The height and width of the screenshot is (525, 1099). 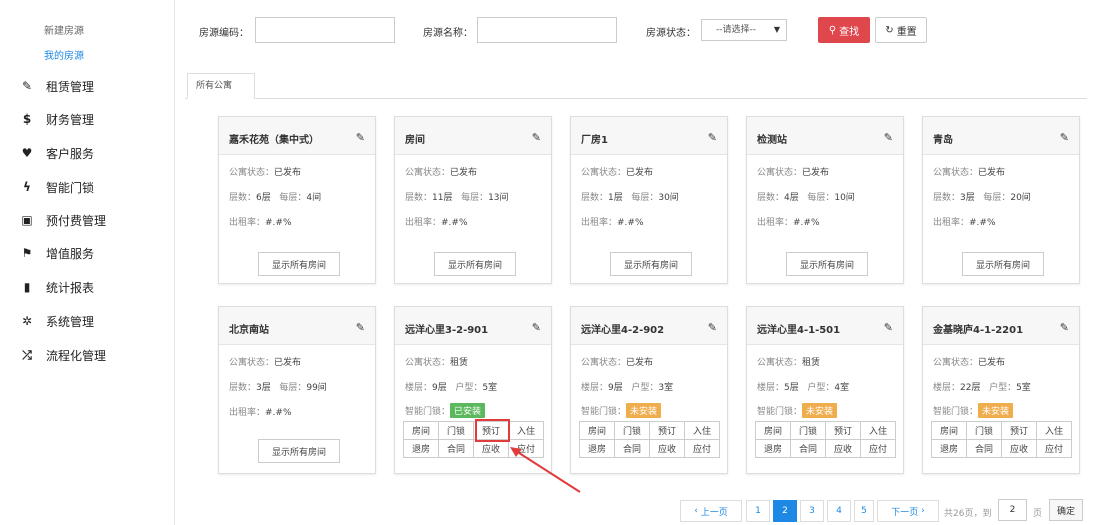 I want to click on total-pages-text: 共26页，到, so click(x=968, y=514).